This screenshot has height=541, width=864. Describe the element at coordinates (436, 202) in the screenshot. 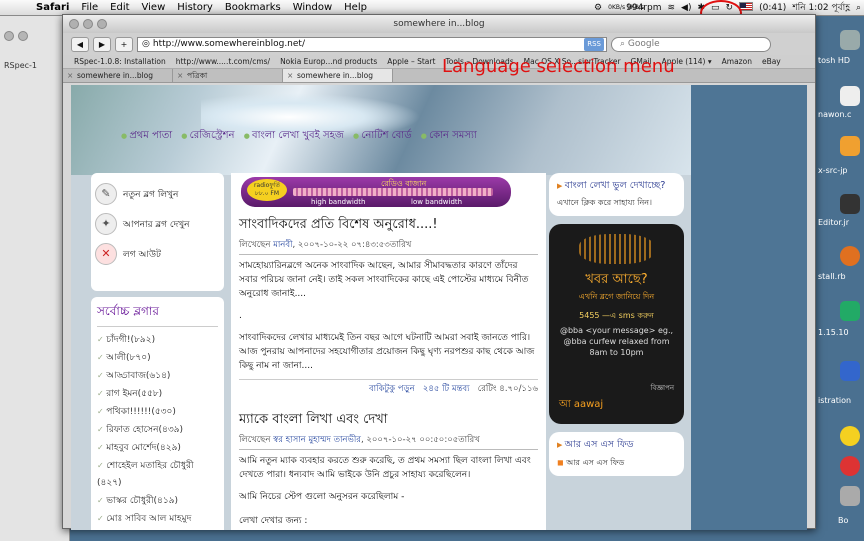

I see `low-bandwidth-link: low bandwidth` at that location.